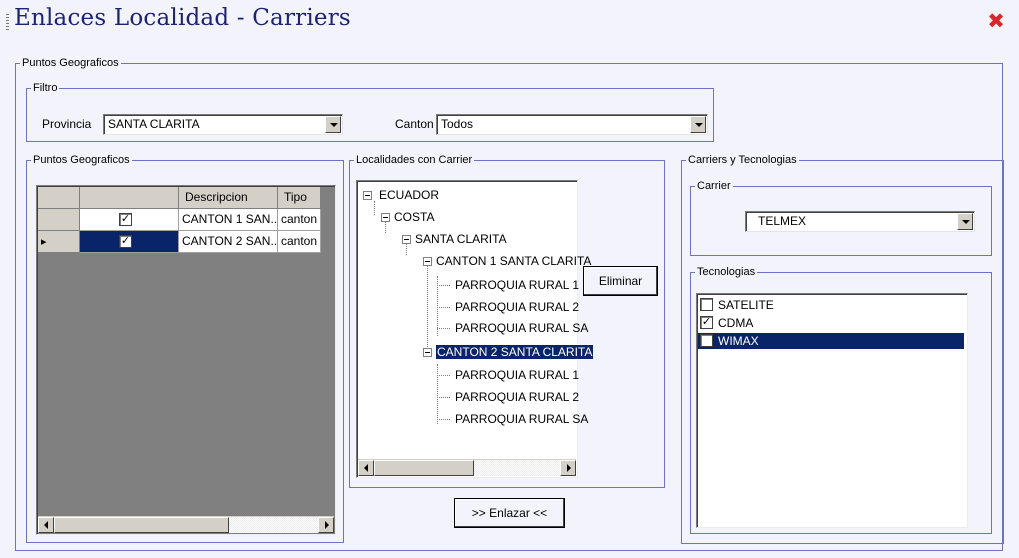 The height and width of the screenshot is (558, 1019). What do you see at coordinates (457, 124) in the screenshot?
I see `canton-select-value: Todos` at bounding box center [457, 124].